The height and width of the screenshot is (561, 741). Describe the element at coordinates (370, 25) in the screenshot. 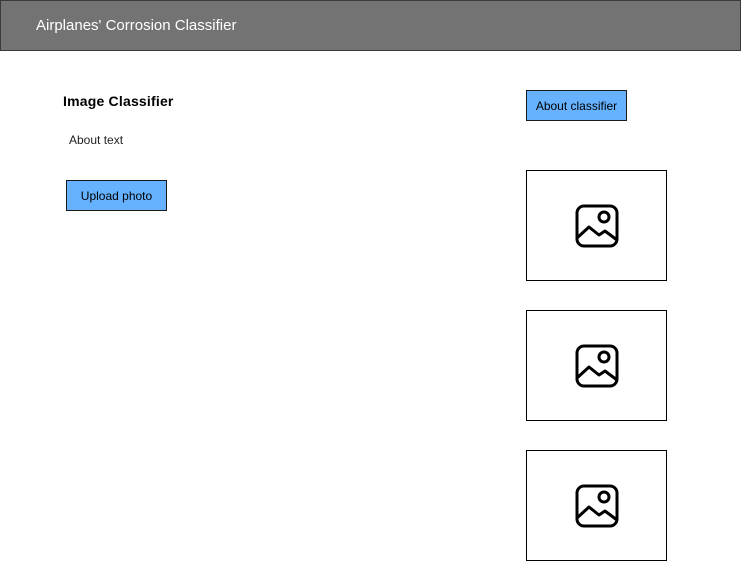

I see `header-bar: Airplanes' Corrosion Classifier` at that location.